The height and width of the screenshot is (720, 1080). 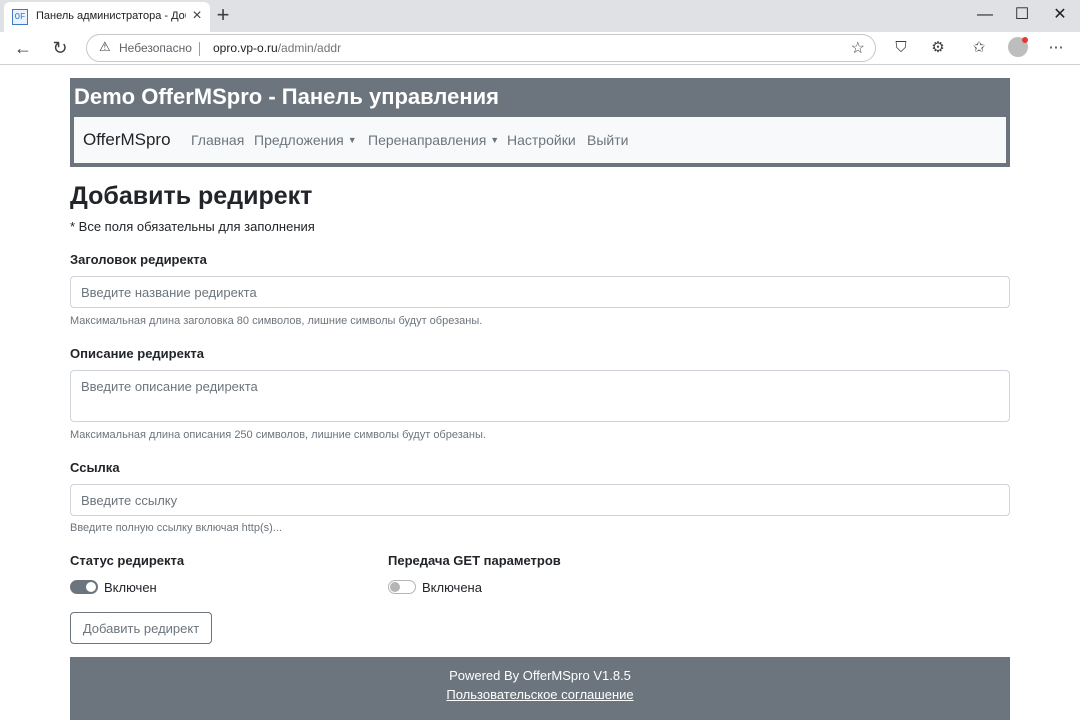 What do you see at coordinates (155, 48) in the screenshot?
I see `insecure-label: Небезопасно` at bounding box center [155, 48].